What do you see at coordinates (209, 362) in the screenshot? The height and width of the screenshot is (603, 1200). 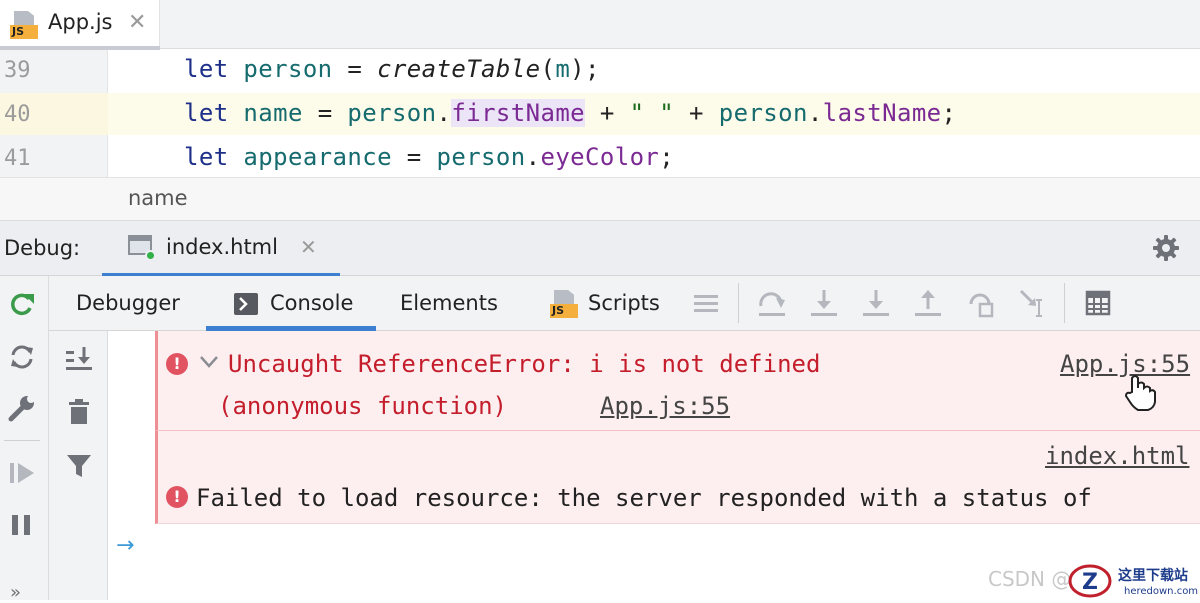 I see `chevron-down-icon` at bounding box center [209, 362].